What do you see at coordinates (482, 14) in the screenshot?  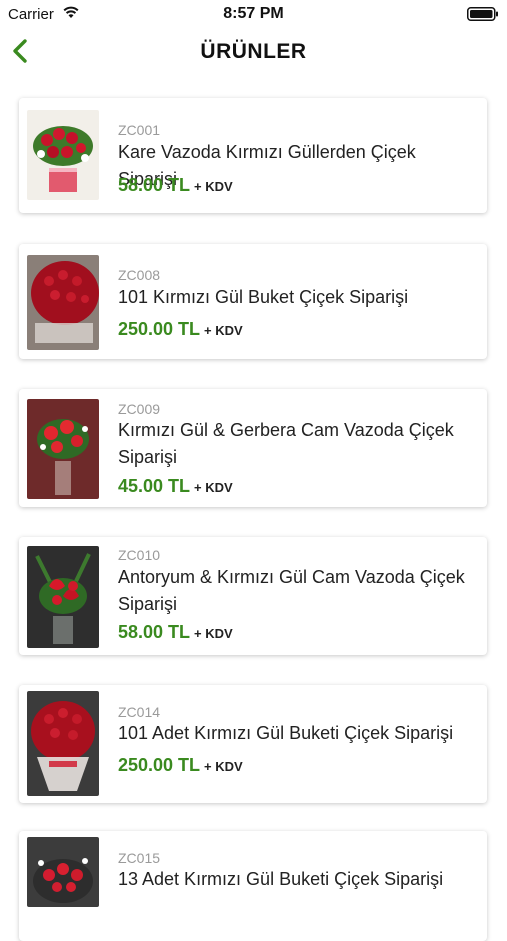 I see `battery-icon` at bounding box center [482, 14].